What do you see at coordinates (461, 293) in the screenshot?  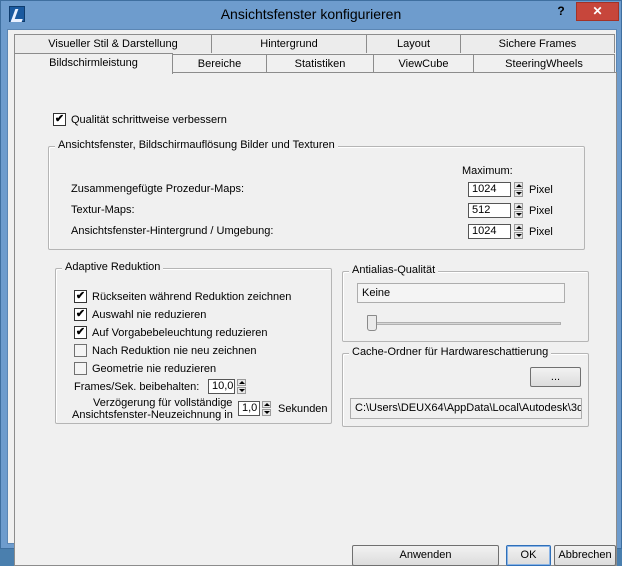 I see `antialias-quality-field: Keine` at bounding box center [461, 293].